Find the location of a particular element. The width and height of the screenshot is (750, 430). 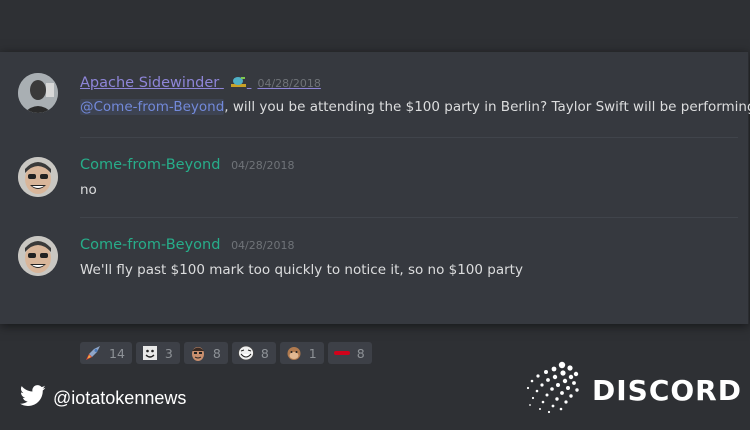

reaction-meme-face: 3 is located at coordinates (157, 353).